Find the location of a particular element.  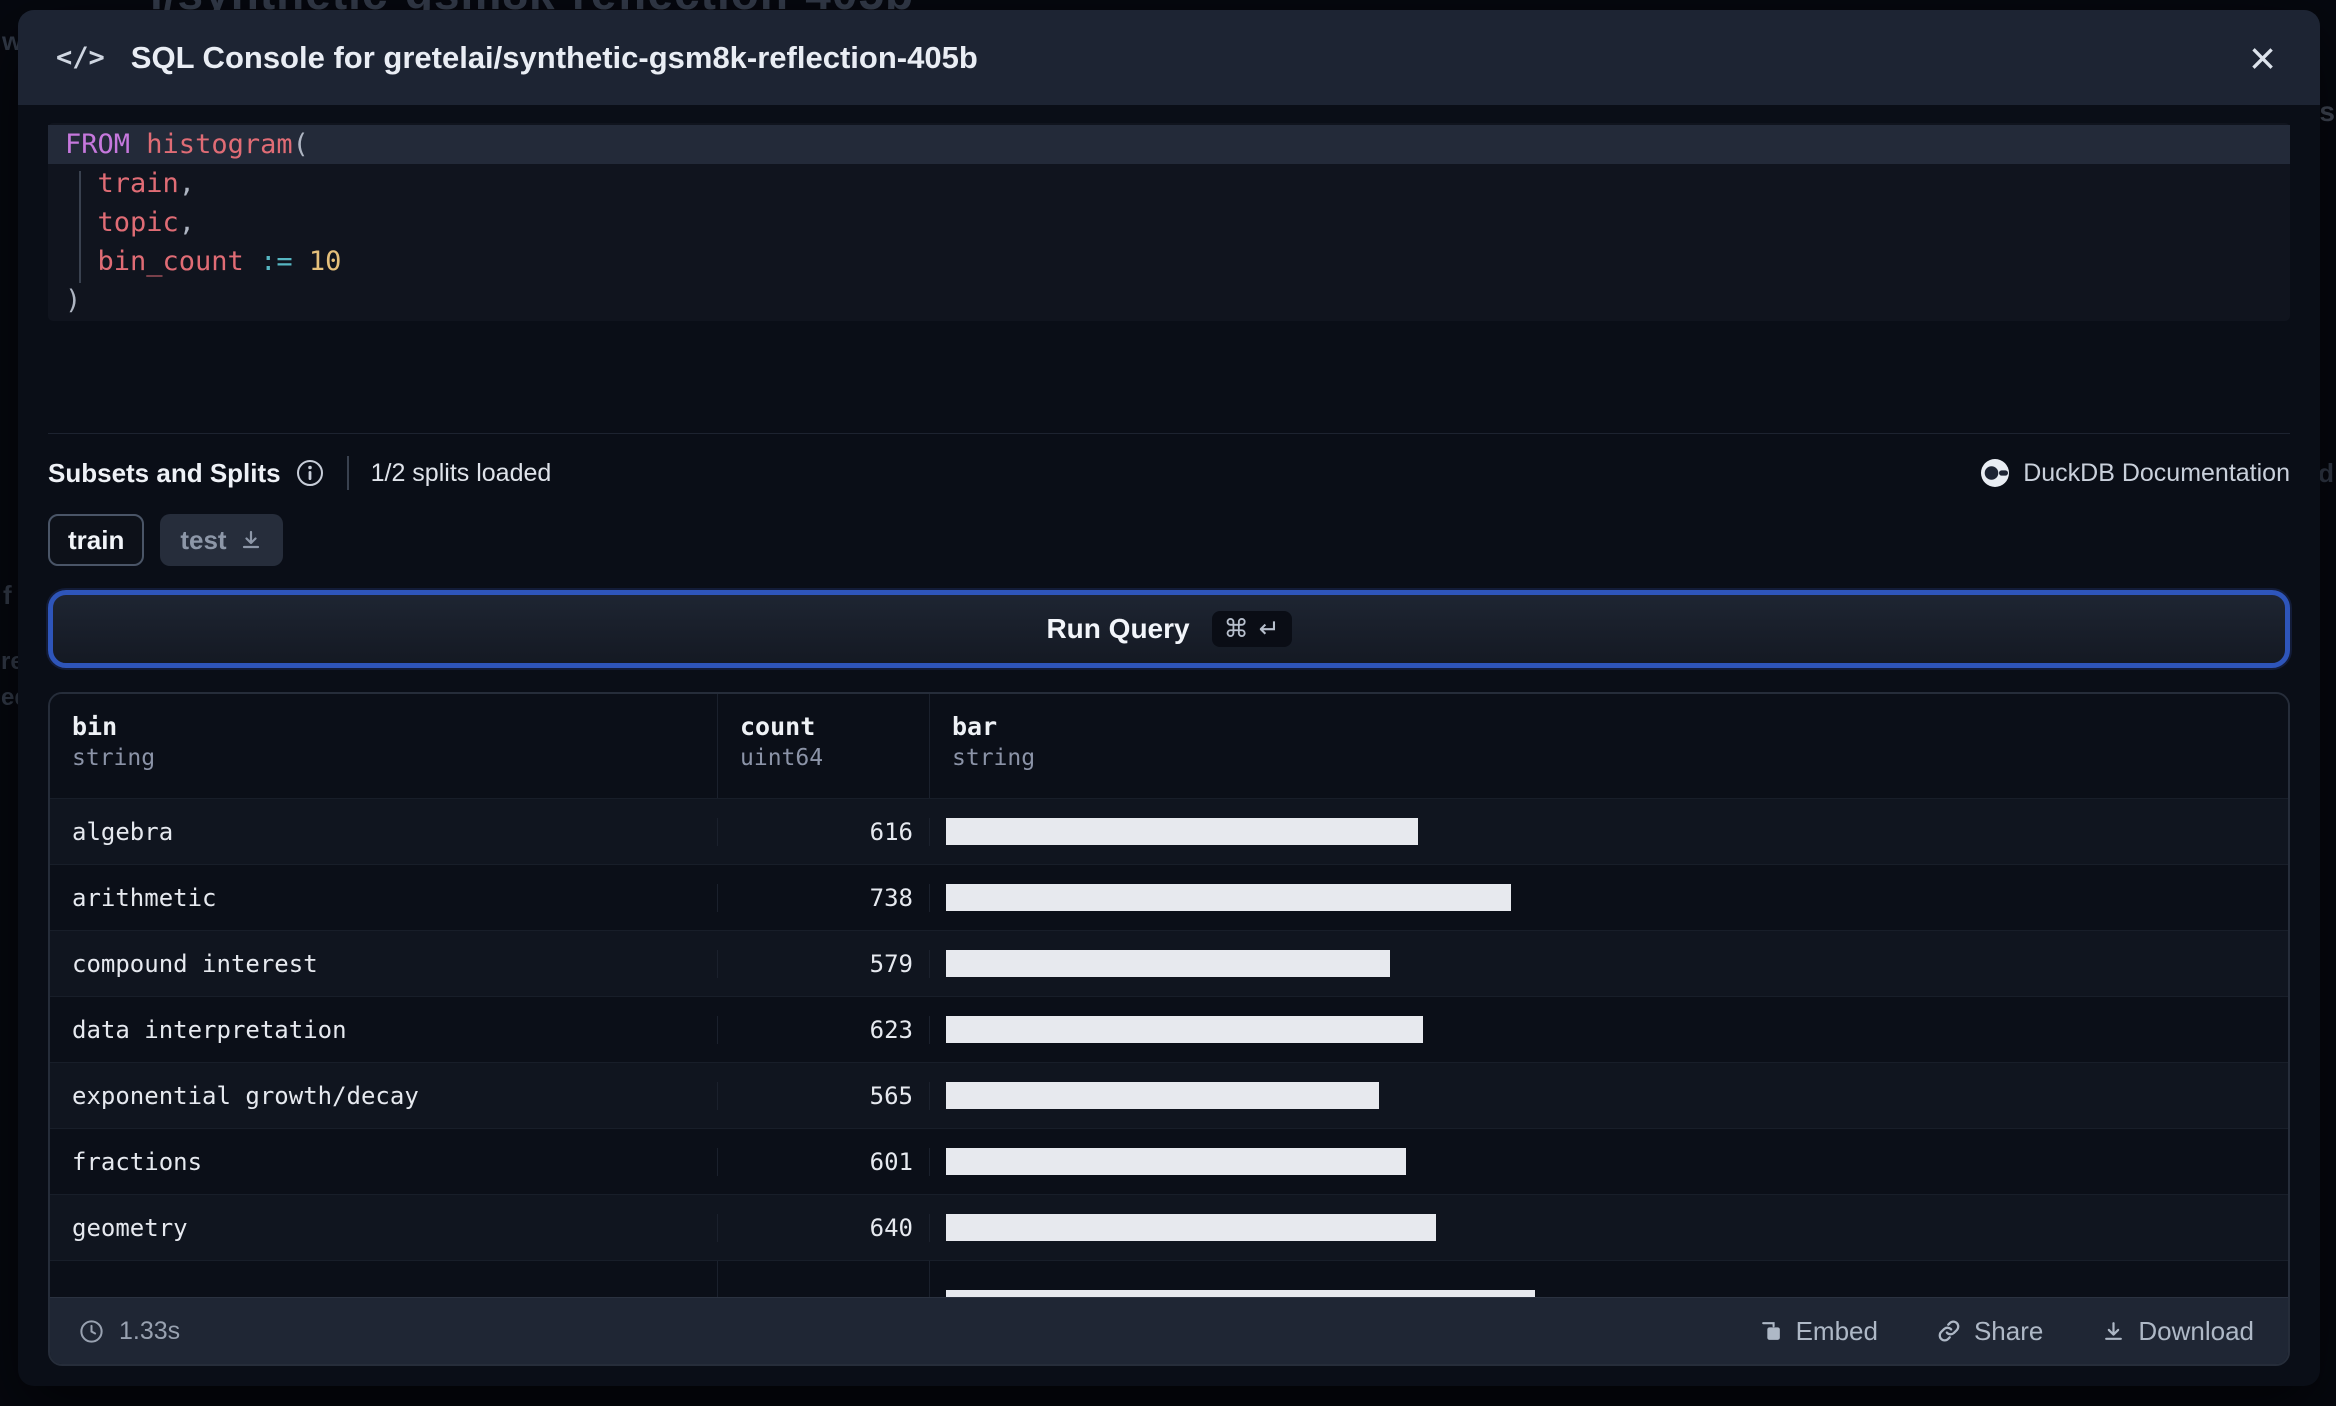

return-icon: ↵ is located at coordinates (1269, 629).